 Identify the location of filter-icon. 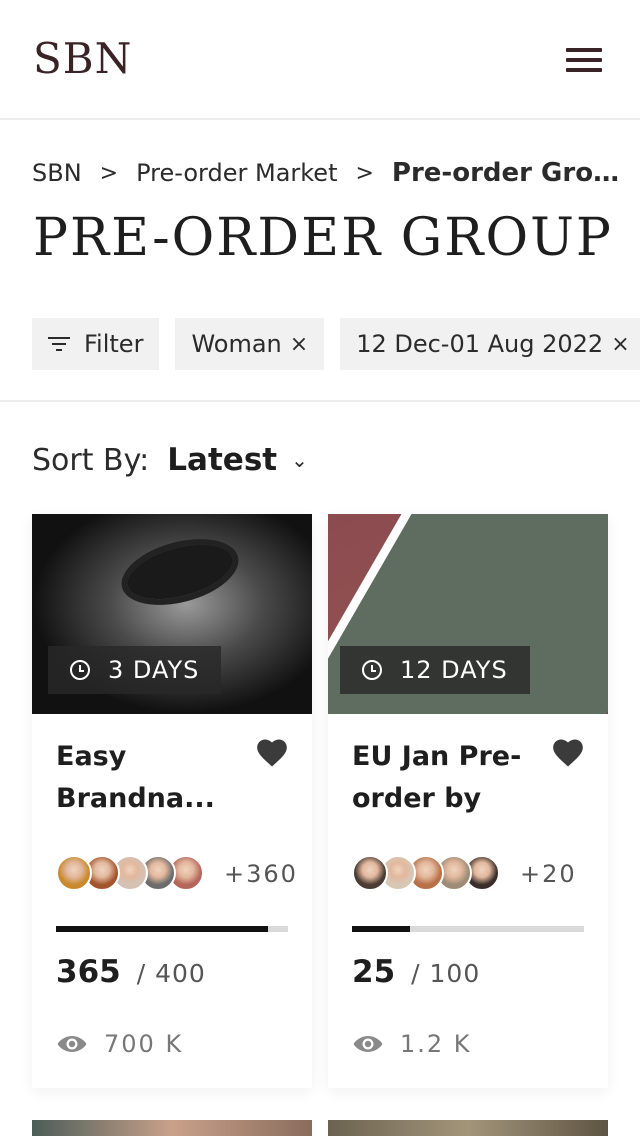
(59, 344).